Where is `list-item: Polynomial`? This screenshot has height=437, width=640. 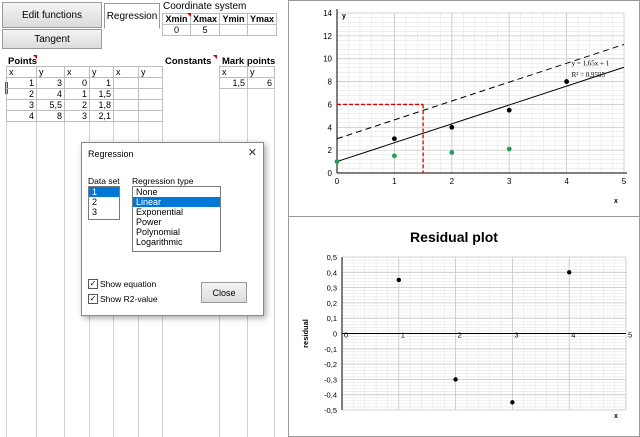
list-item: Polynomial is located at coordinates (176, 232).